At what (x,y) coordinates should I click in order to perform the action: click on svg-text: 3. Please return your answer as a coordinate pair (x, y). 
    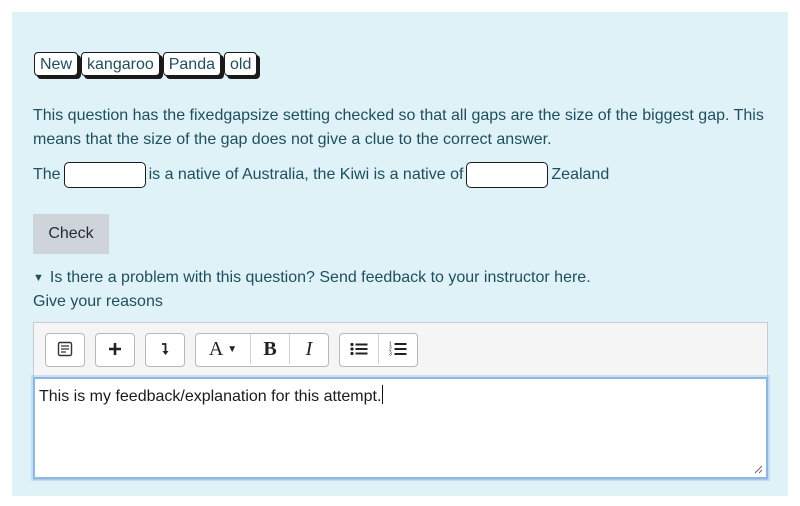
    Looking at the image, I should click on (390, 355).